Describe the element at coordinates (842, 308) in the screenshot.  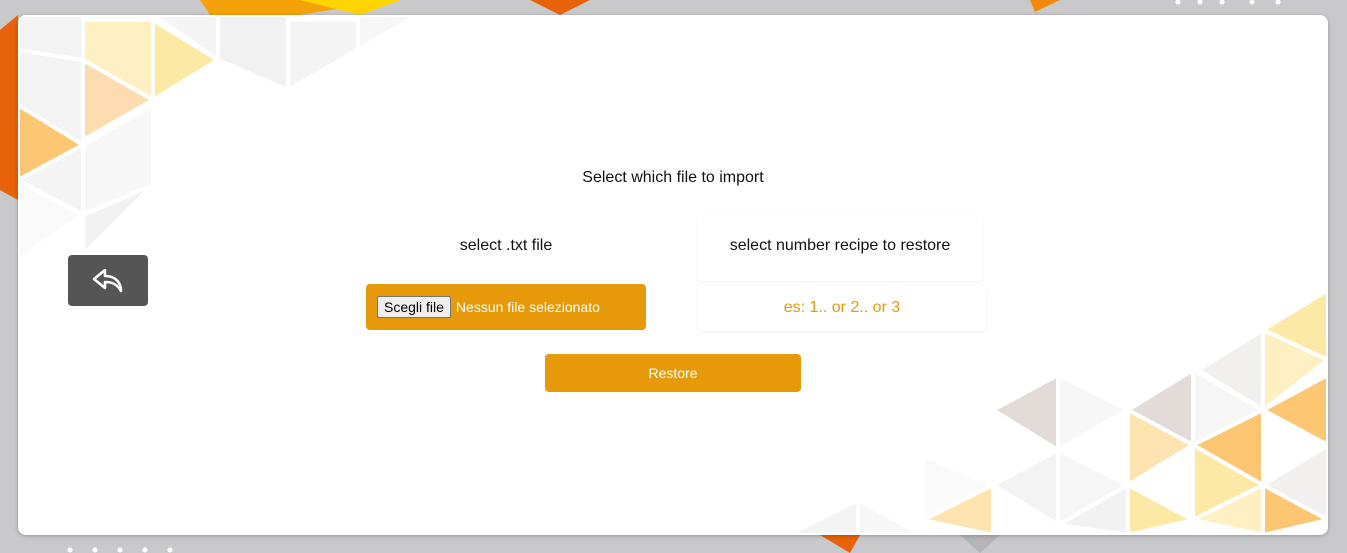
I see `recipe-number-input` at that location.